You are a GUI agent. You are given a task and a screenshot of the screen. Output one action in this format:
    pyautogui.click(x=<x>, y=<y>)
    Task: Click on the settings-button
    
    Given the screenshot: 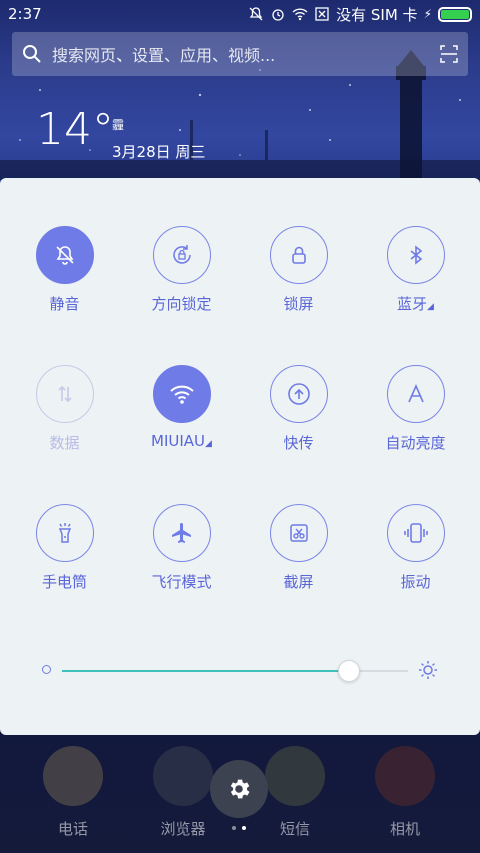 What is the action you would take?
    pyautogui.click(x=239, y=789)
    